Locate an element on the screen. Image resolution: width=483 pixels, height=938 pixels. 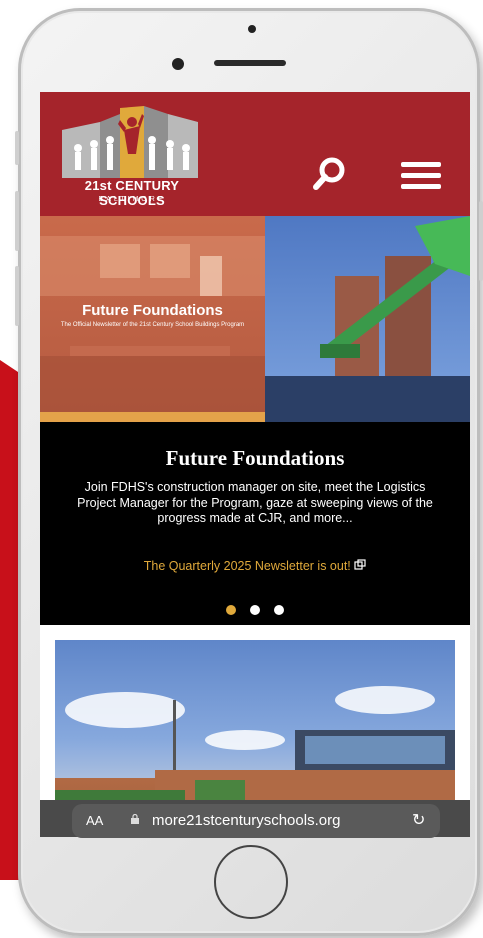
hamburger-menu-icon is located at coordinates (421, 176).